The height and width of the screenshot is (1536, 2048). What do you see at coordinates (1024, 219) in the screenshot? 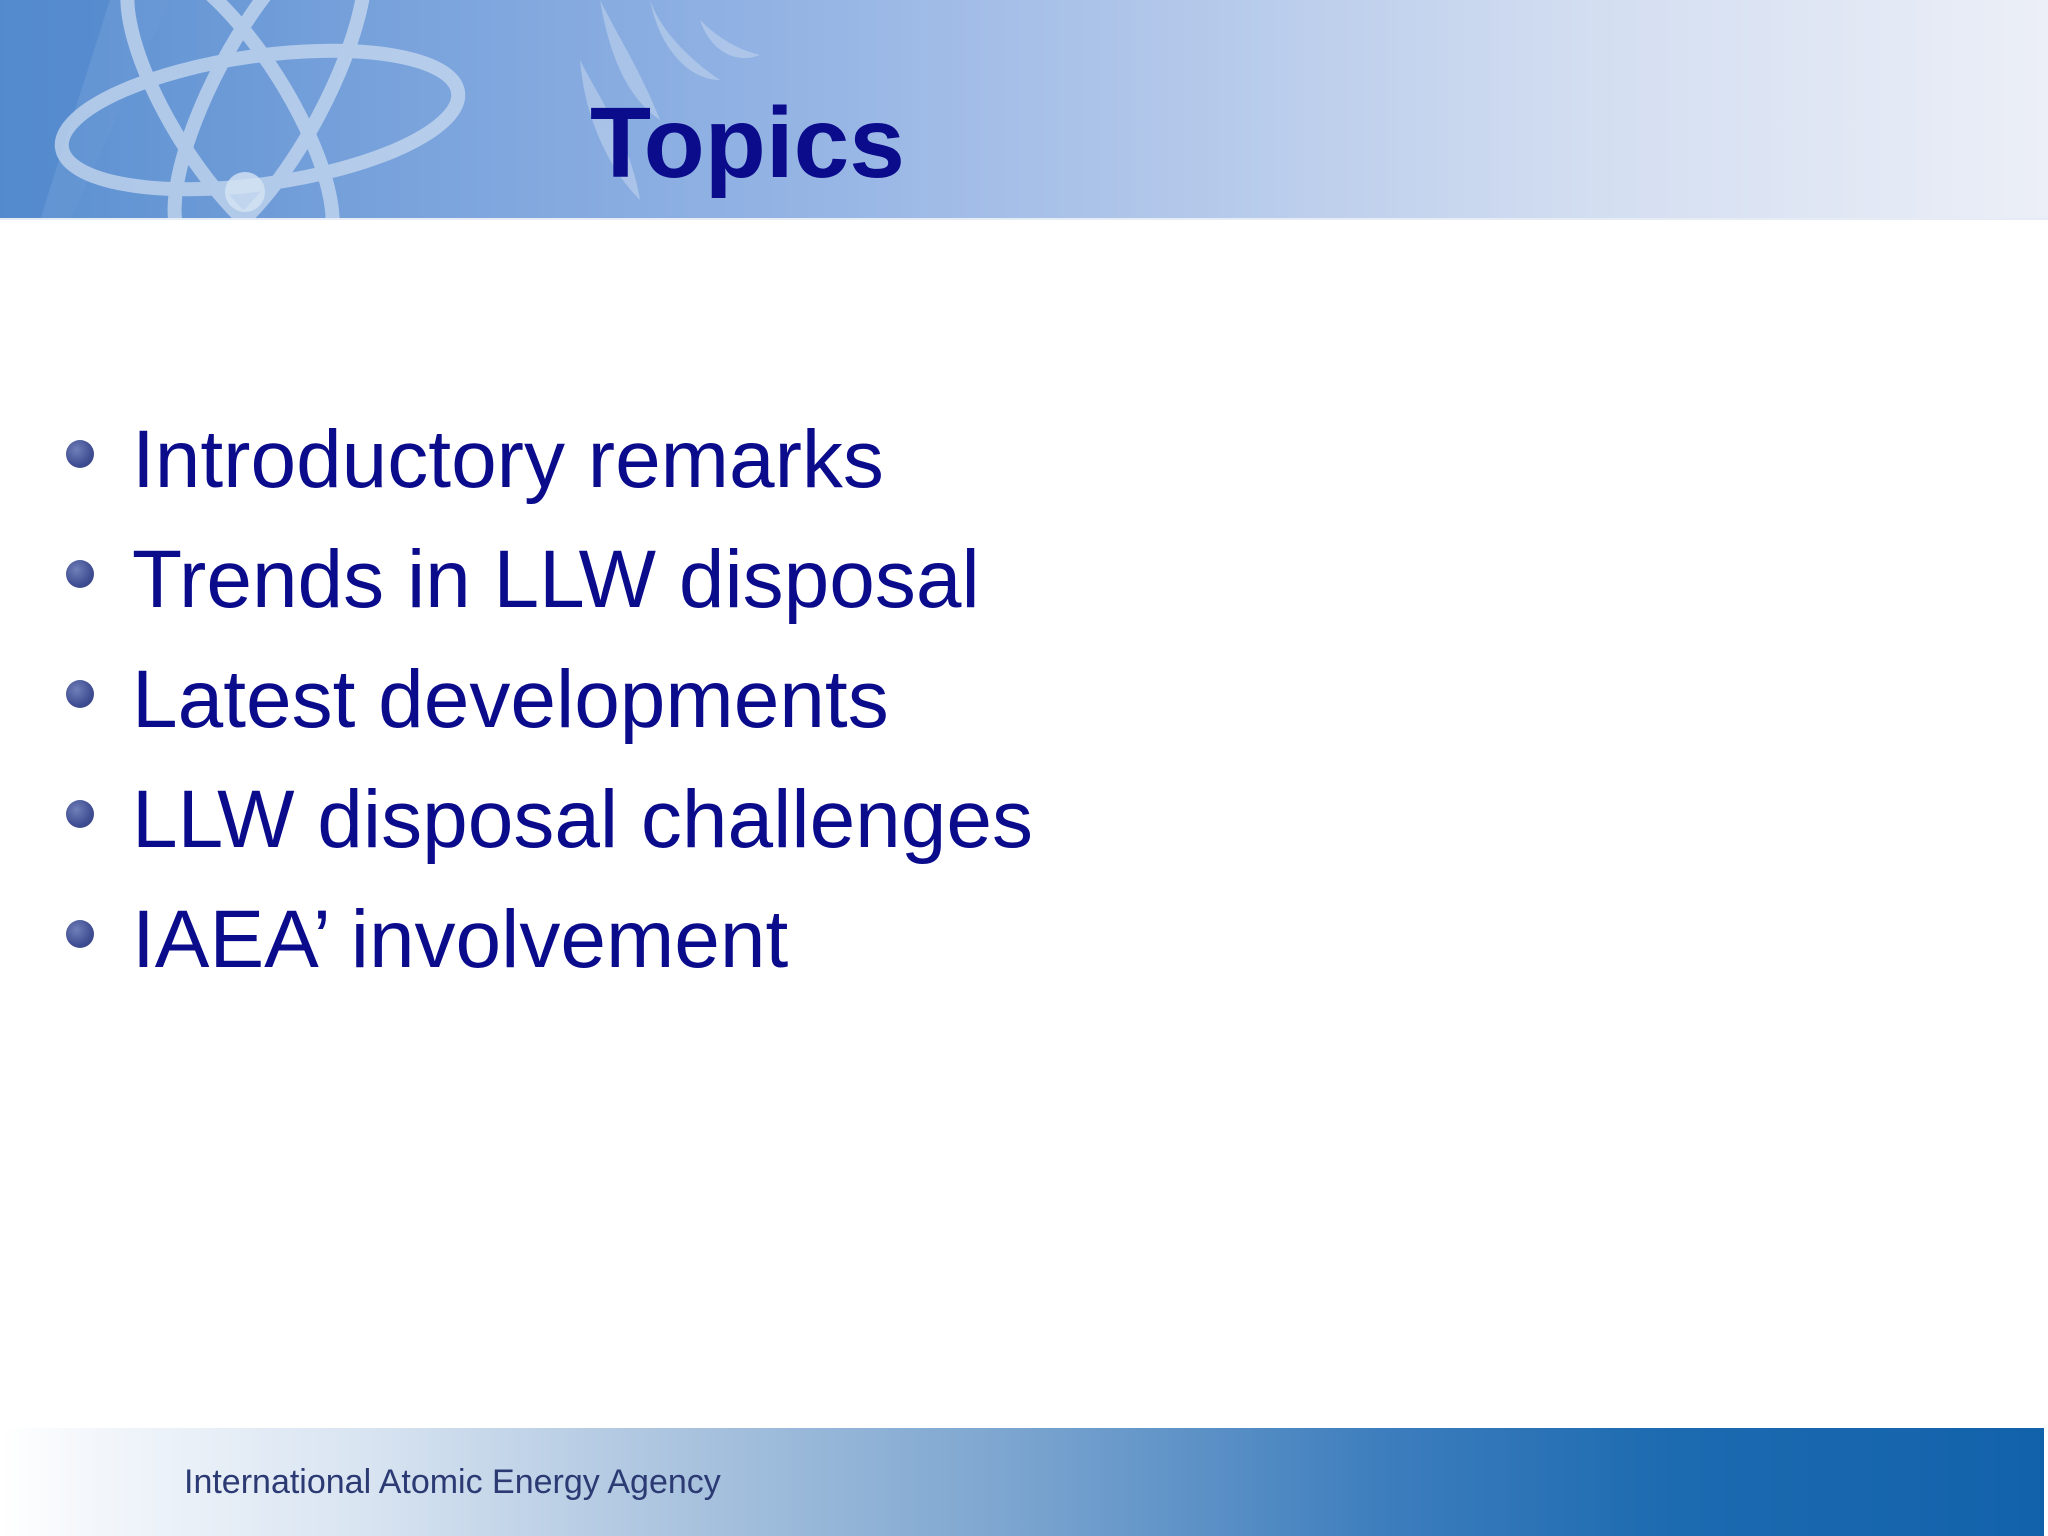
I see `header-divider` at bounding box center [1024, 219].